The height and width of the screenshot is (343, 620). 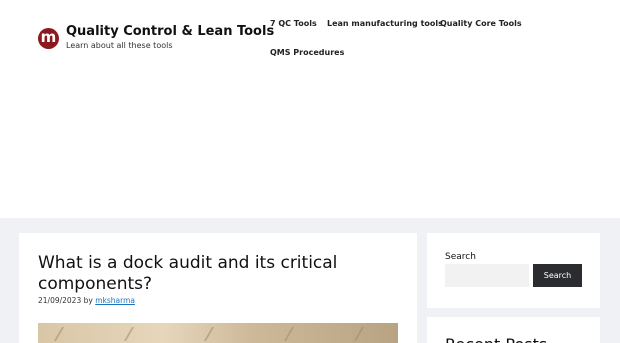 I want to click on article-by-label: by, so click(x=88, y=300).